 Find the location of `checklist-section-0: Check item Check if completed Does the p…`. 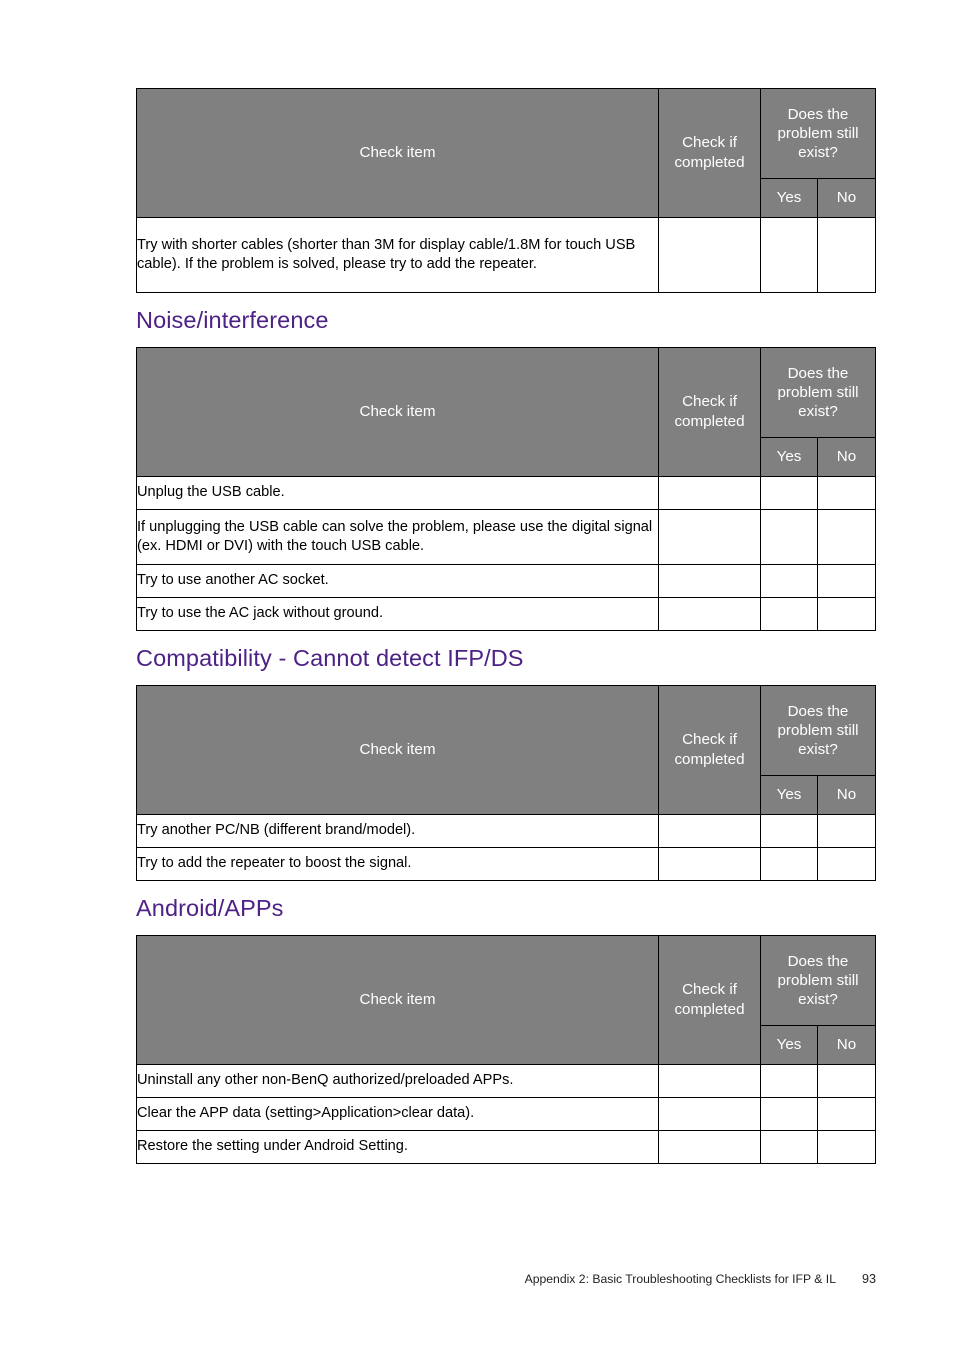

checklist-section-0: Check item Check if completed Does the p… is located at coordinates (506, 190).